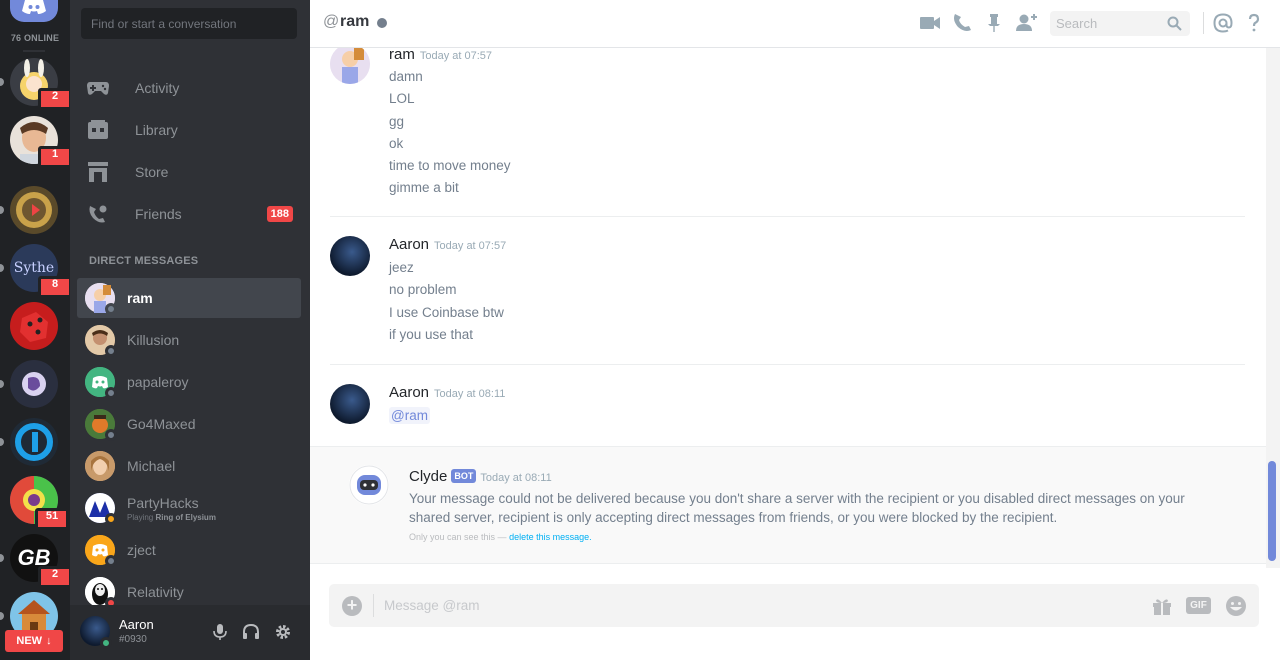 The image size is (1280, 660). What do you see at coordinates (1236, 606) in the screenshot?
I see `emoji-icon` at bounding box center [1236, 606].